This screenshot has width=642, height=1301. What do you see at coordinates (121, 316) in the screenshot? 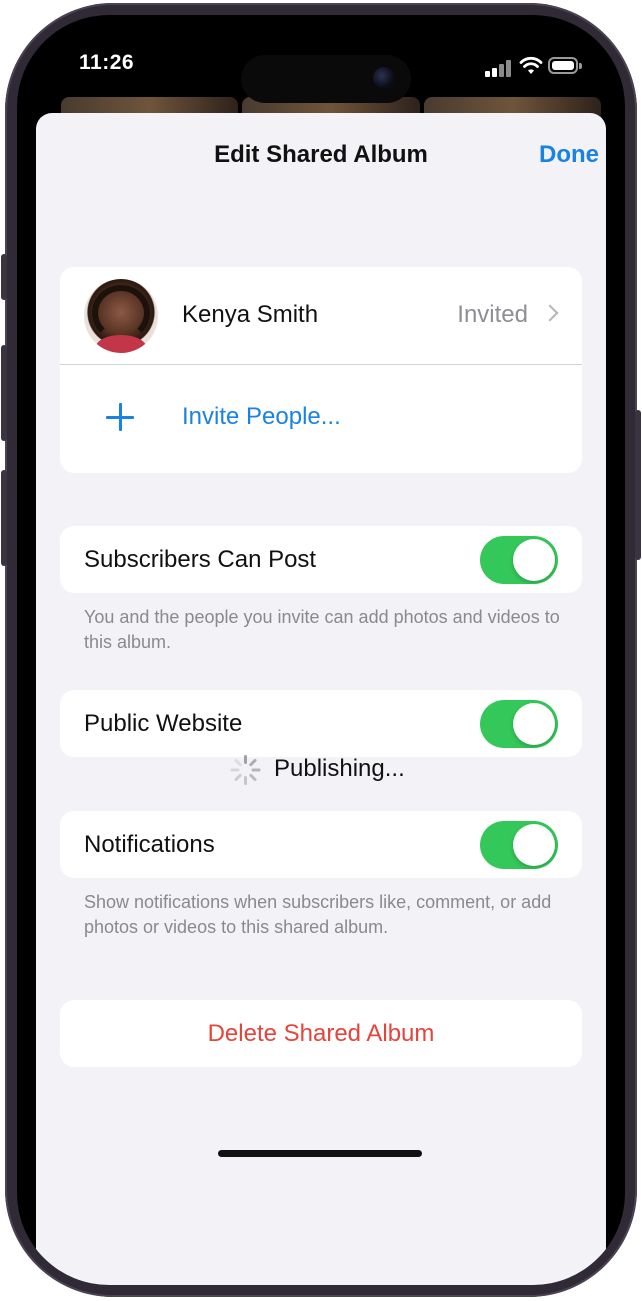
I see `avatar` at bounding box center [121, 316].